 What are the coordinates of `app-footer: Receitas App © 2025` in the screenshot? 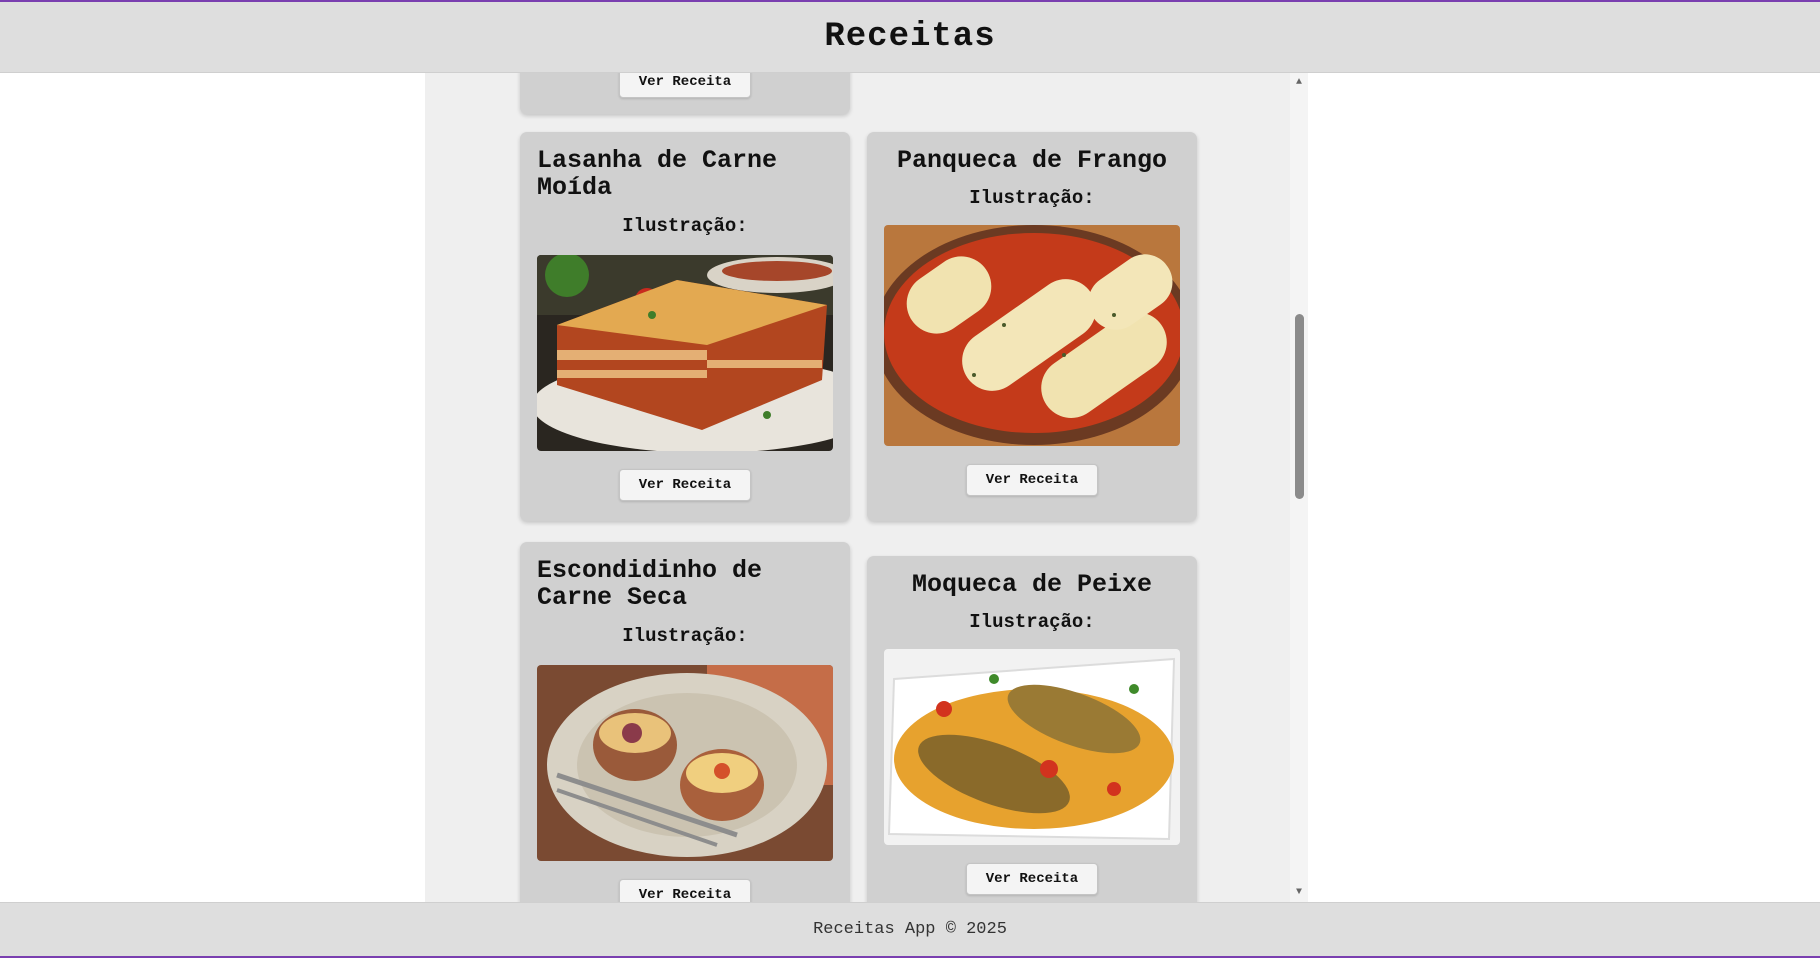 It's located at (910, 929).